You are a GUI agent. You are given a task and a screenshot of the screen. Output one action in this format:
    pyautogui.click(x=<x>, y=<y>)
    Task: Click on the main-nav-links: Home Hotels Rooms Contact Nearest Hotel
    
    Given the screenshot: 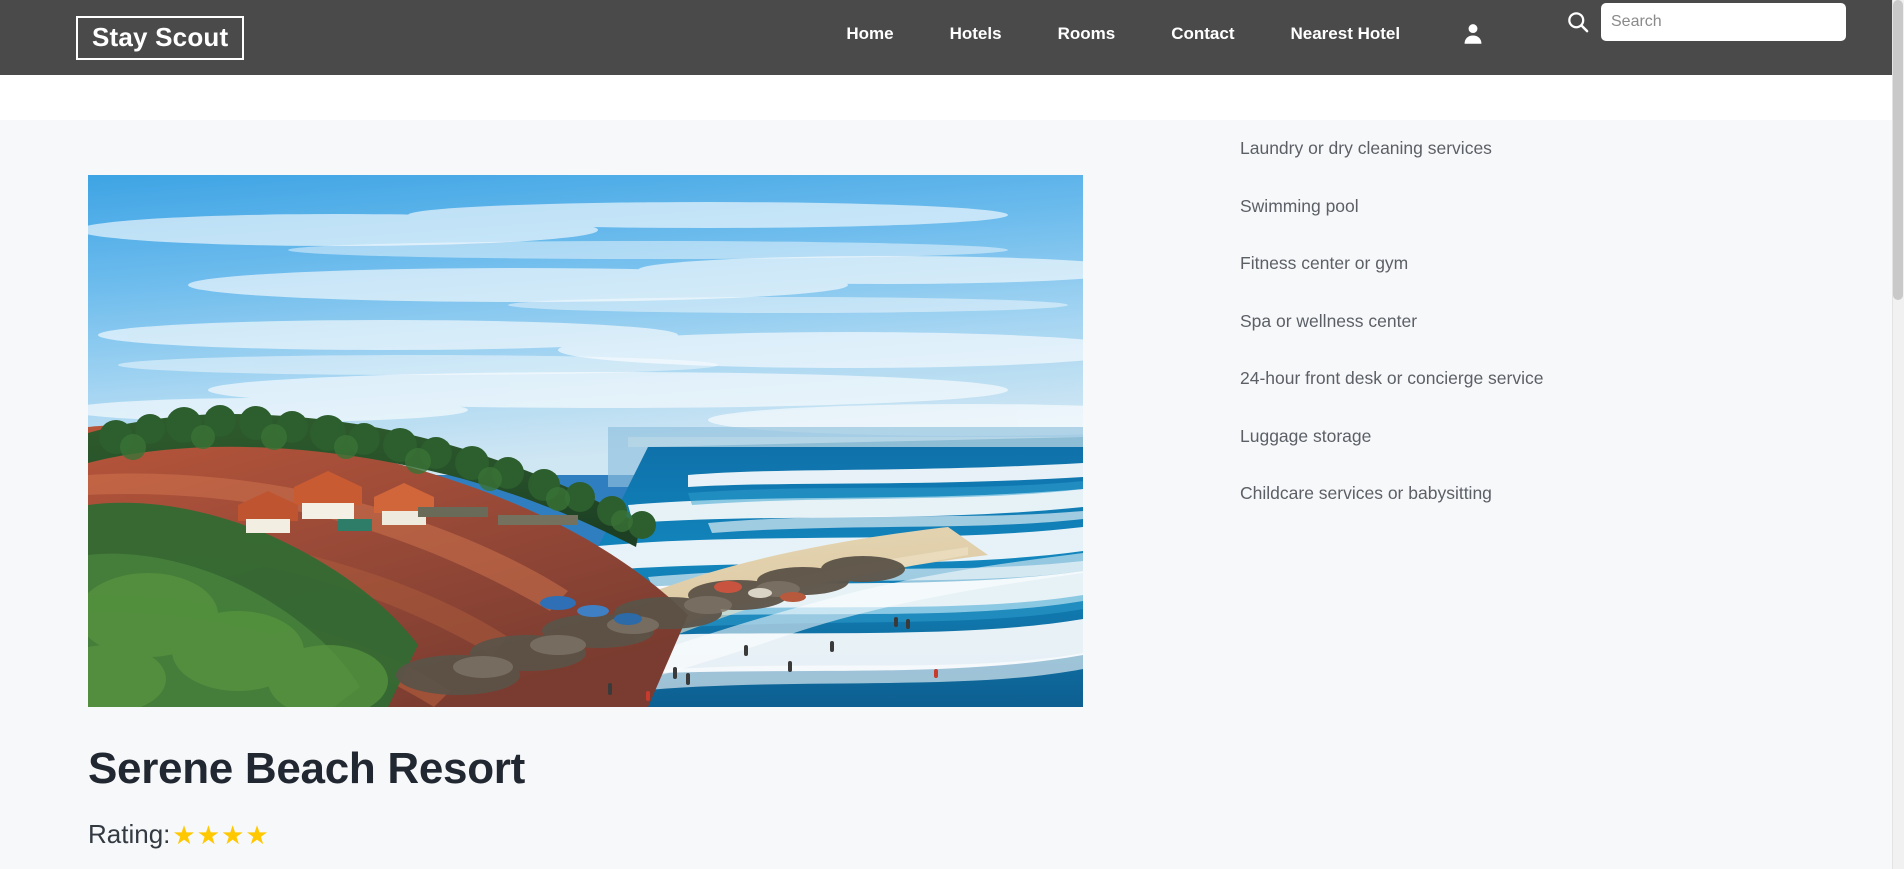 What is the action you would take?
    pyautogui.click(x=1152, y=38)
    